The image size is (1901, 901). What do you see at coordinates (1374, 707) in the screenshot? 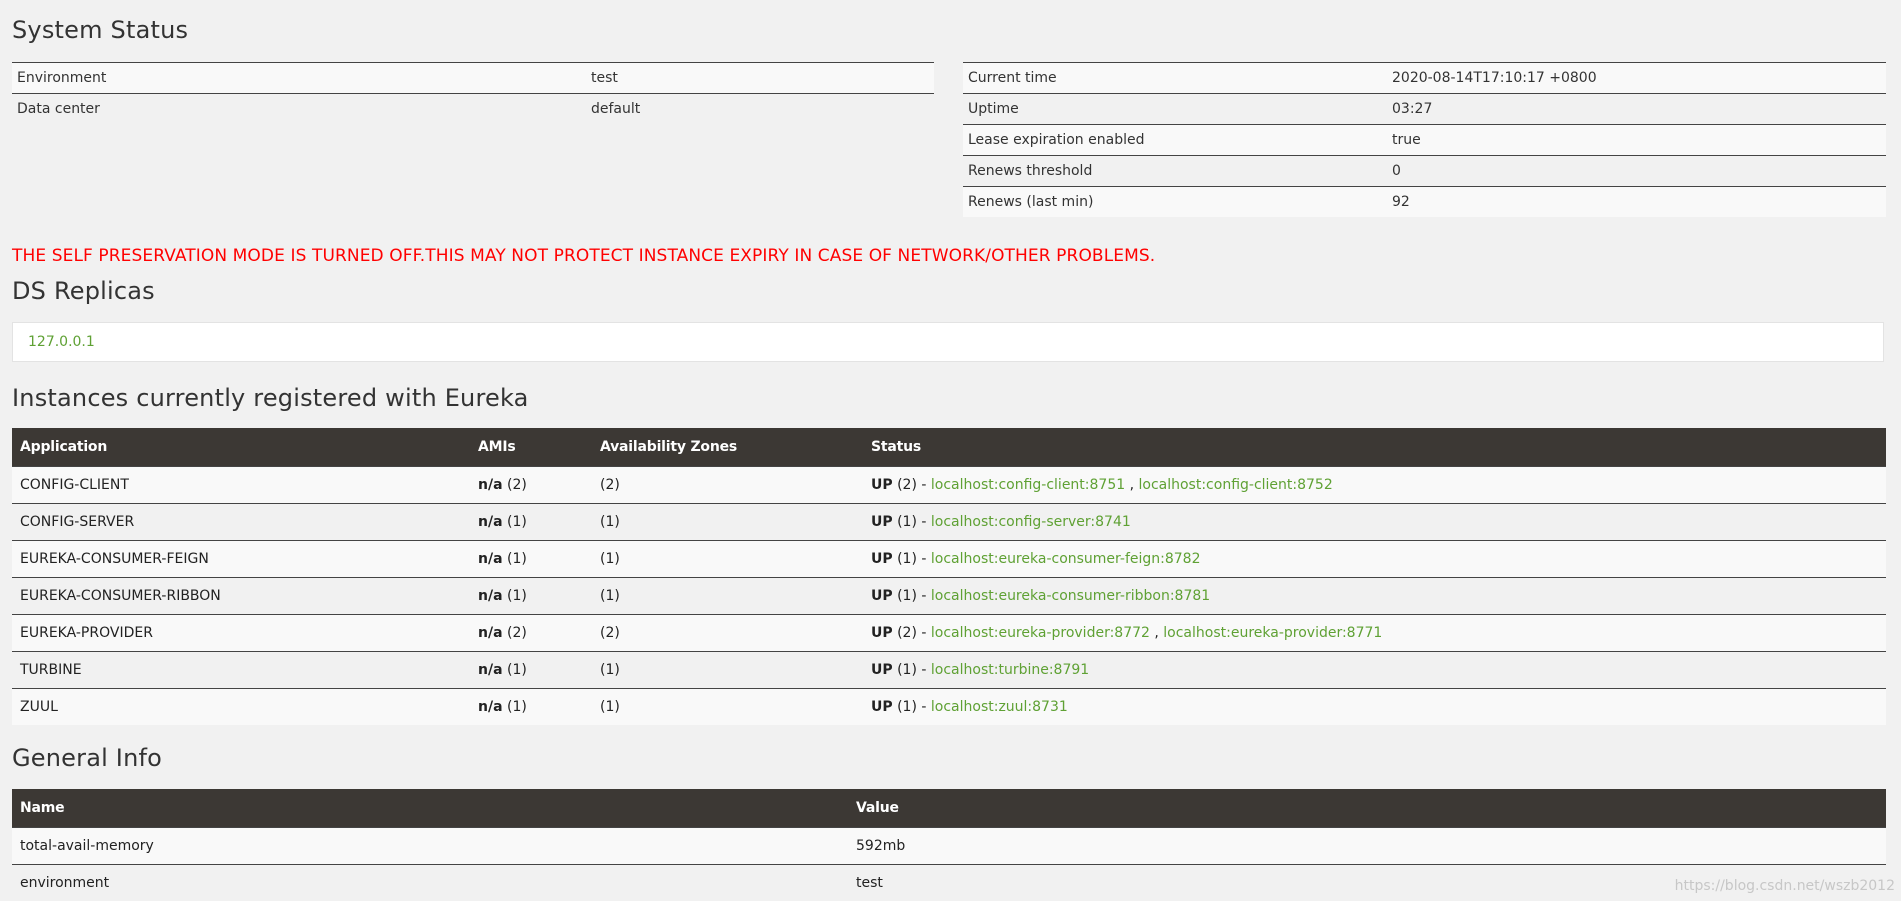
I see `status-cell: UP (1) - localhost:zuul:8731` at bounding box center [1374, 707].